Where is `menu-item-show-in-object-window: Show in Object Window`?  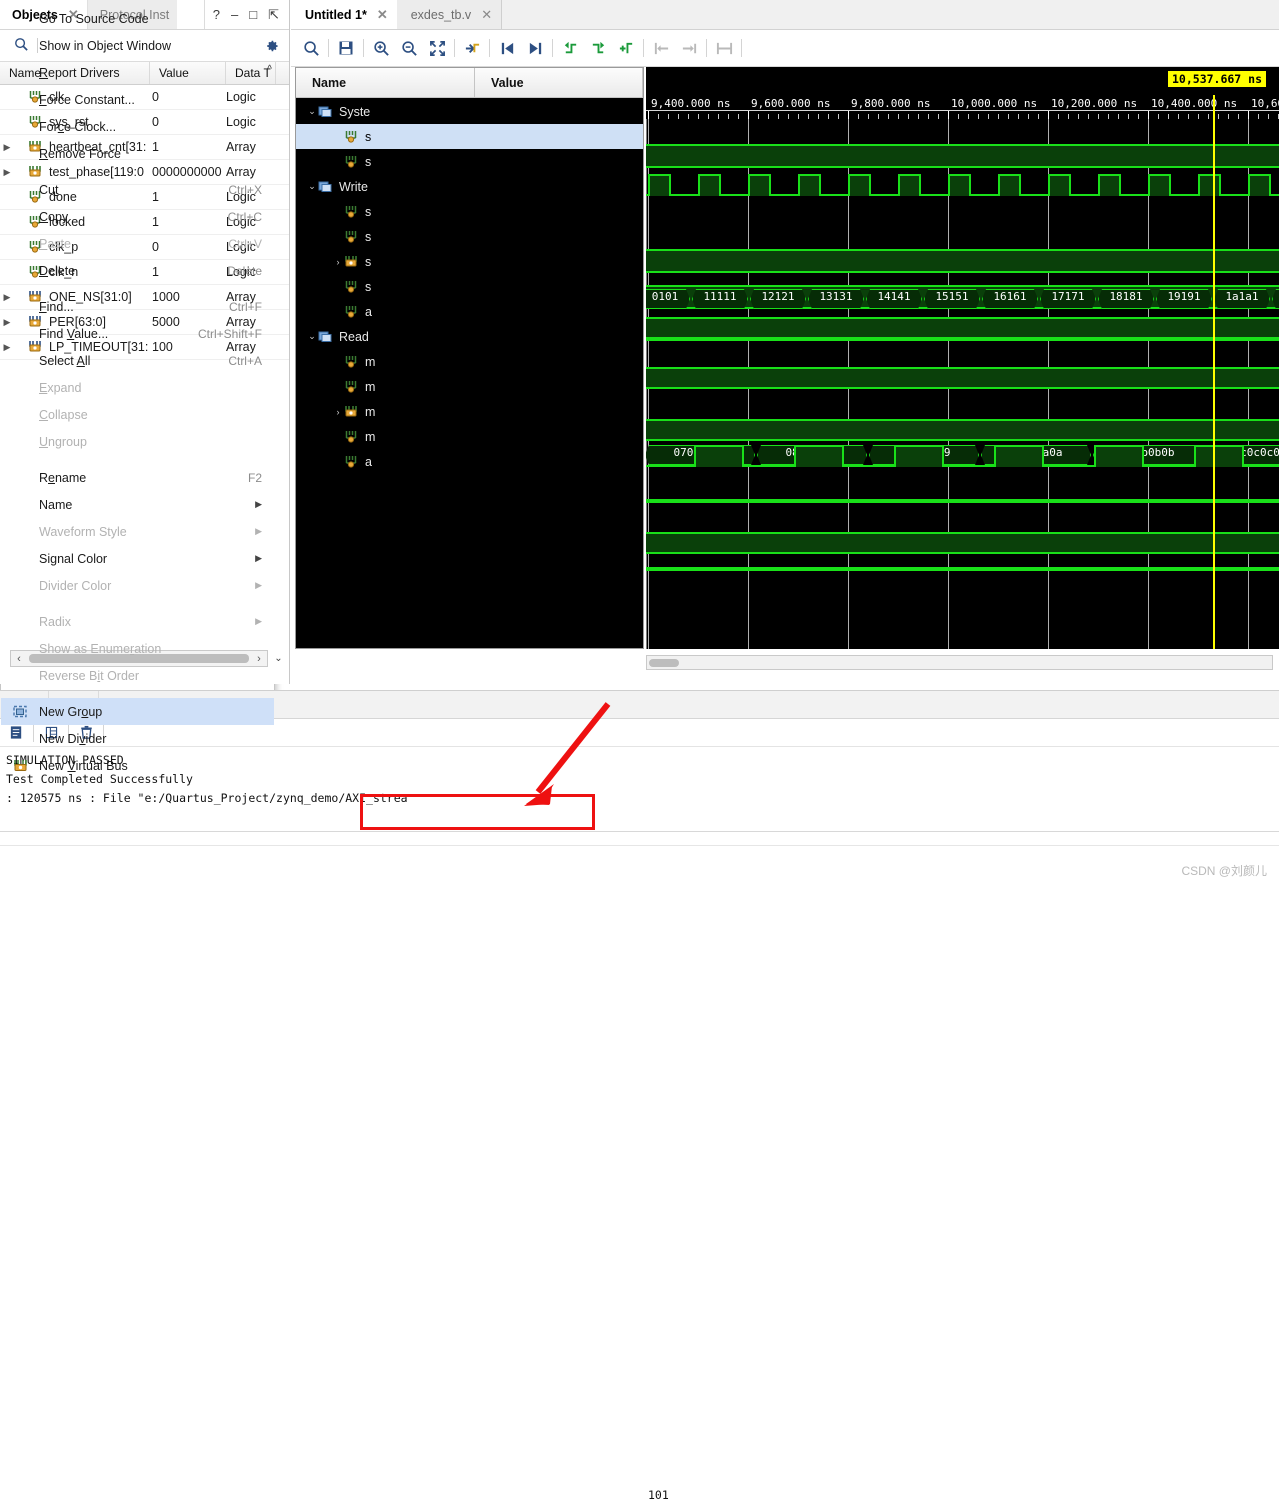
menu-item-show-in-object-window: Show in Object Window is located at coordinates (137, 45).